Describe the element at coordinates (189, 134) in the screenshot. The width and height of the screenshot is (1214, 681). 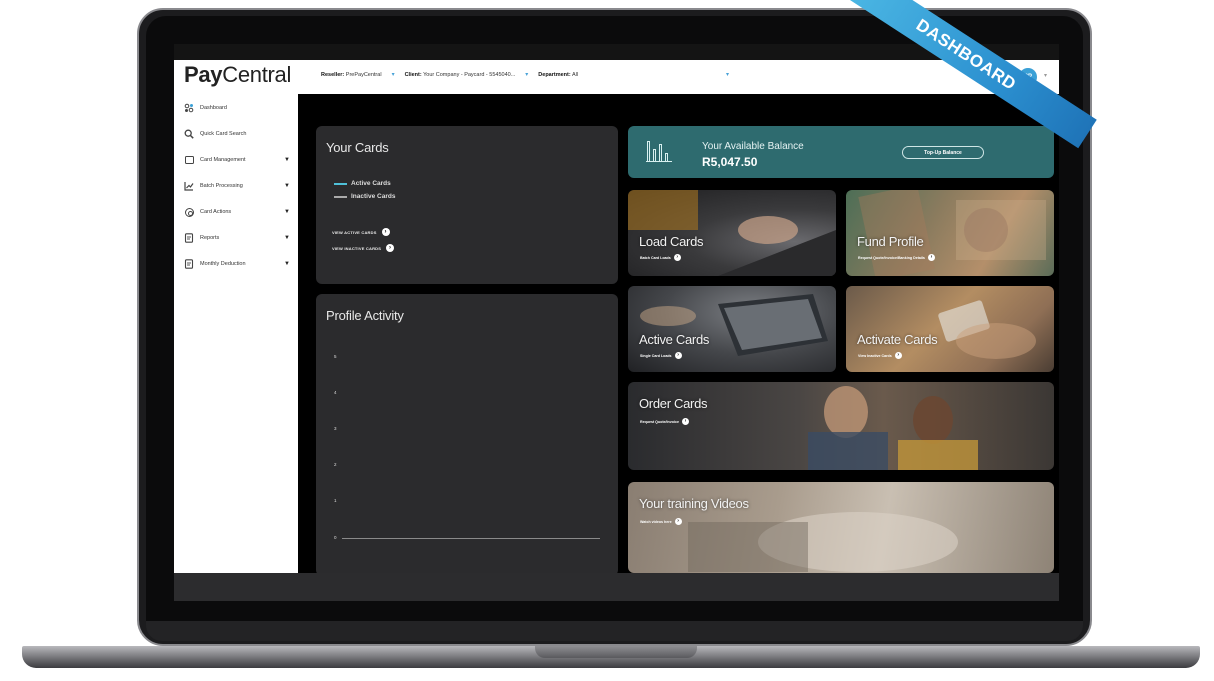
I see `search-icon` at that location.